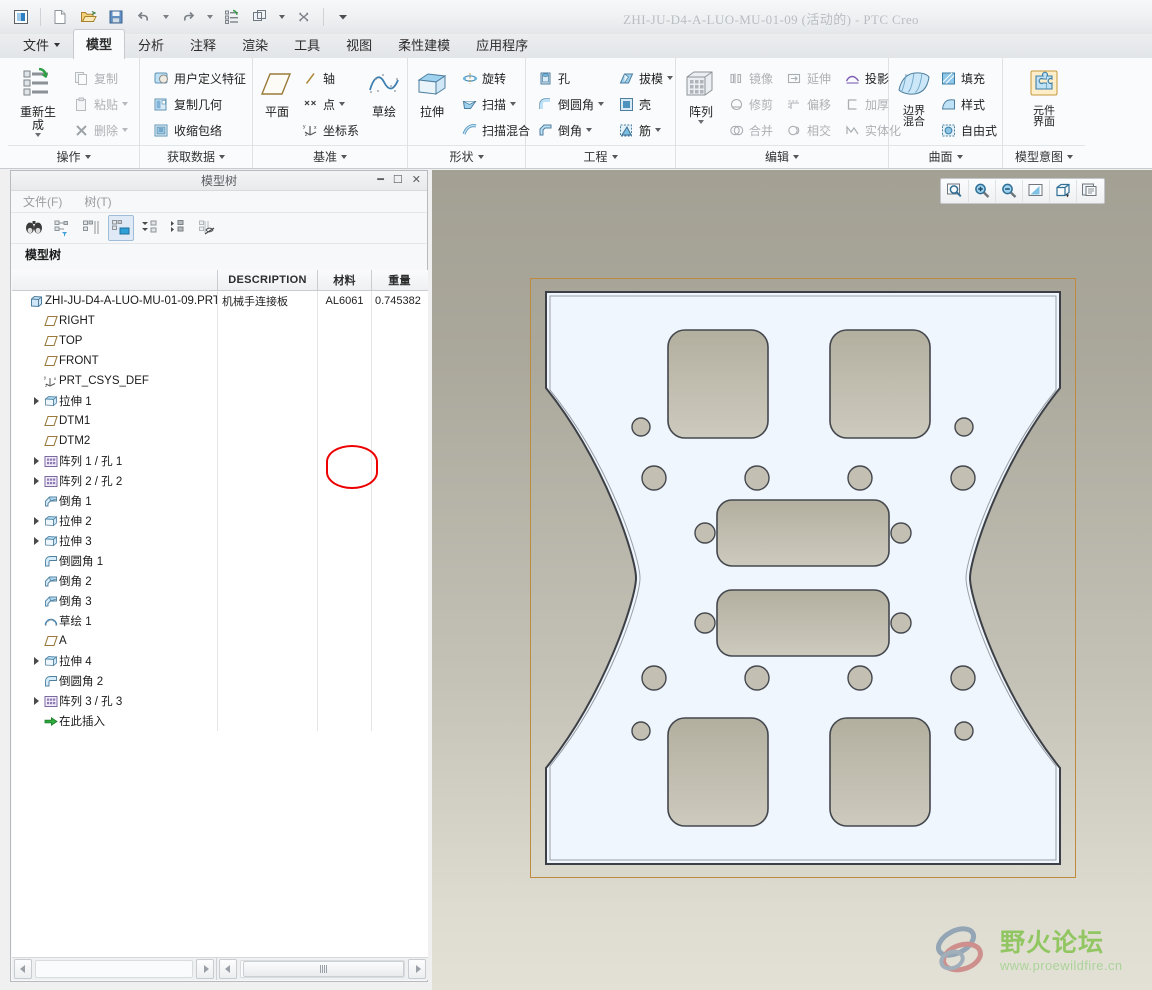  Describe the element at coordinates (502, 44) in the screenshot. I see `tab-8: 应用程序` at that location.